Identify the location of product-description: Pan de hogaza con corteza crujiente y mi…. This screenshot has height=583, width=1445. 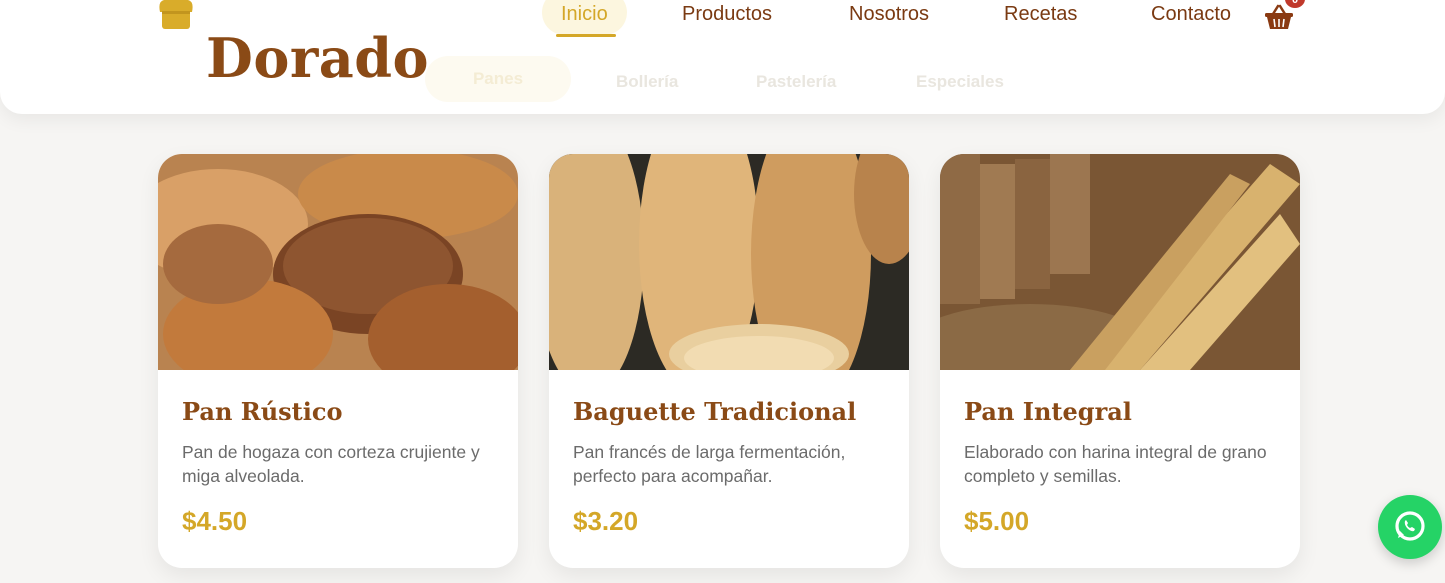
(331, 464).